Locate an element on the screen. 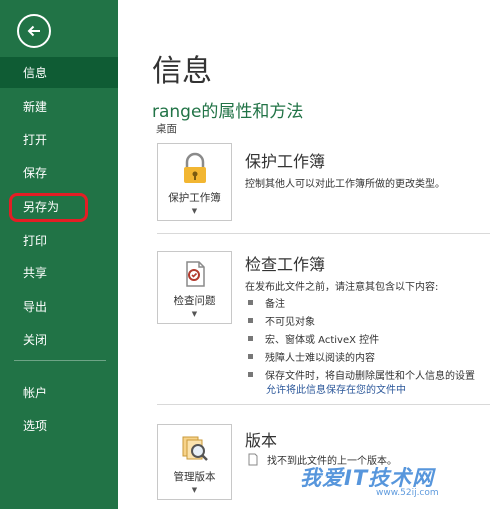 Image resolution: width=500 pixels, height=509 pixels. lock-key-icon is located at coordinates (194, 167).